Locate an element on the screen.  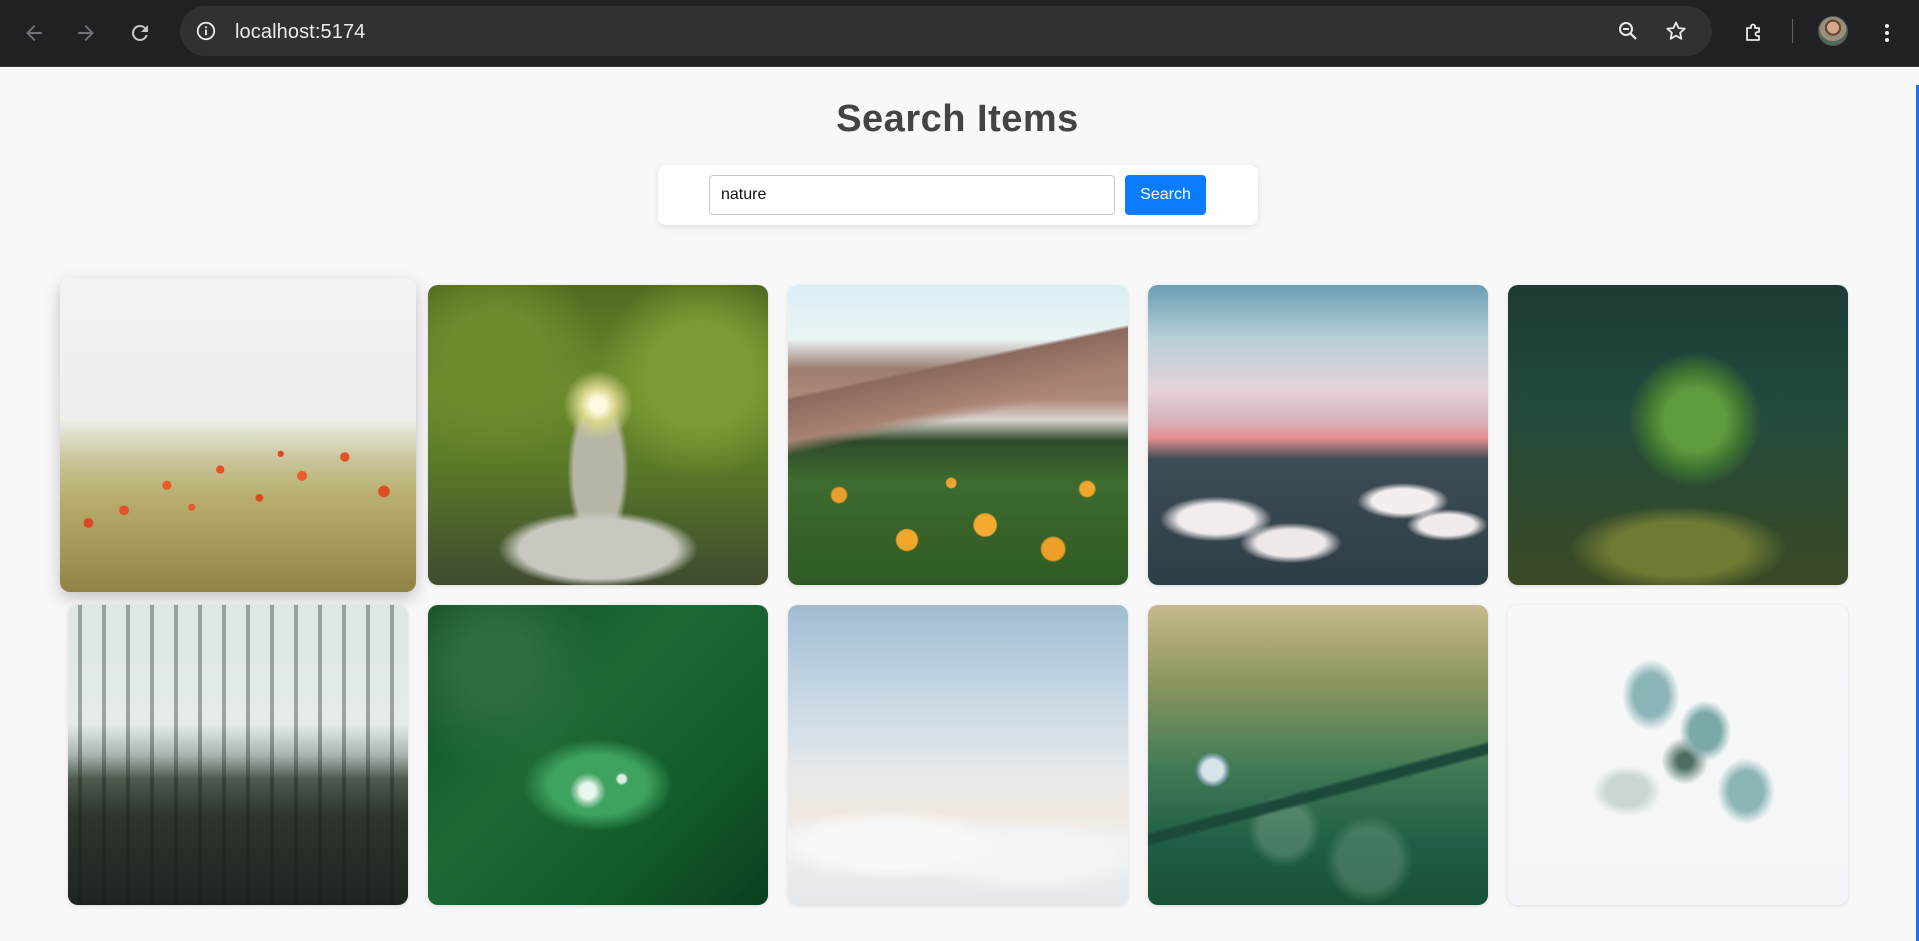
reload-button is located at coordinates (140, 33).